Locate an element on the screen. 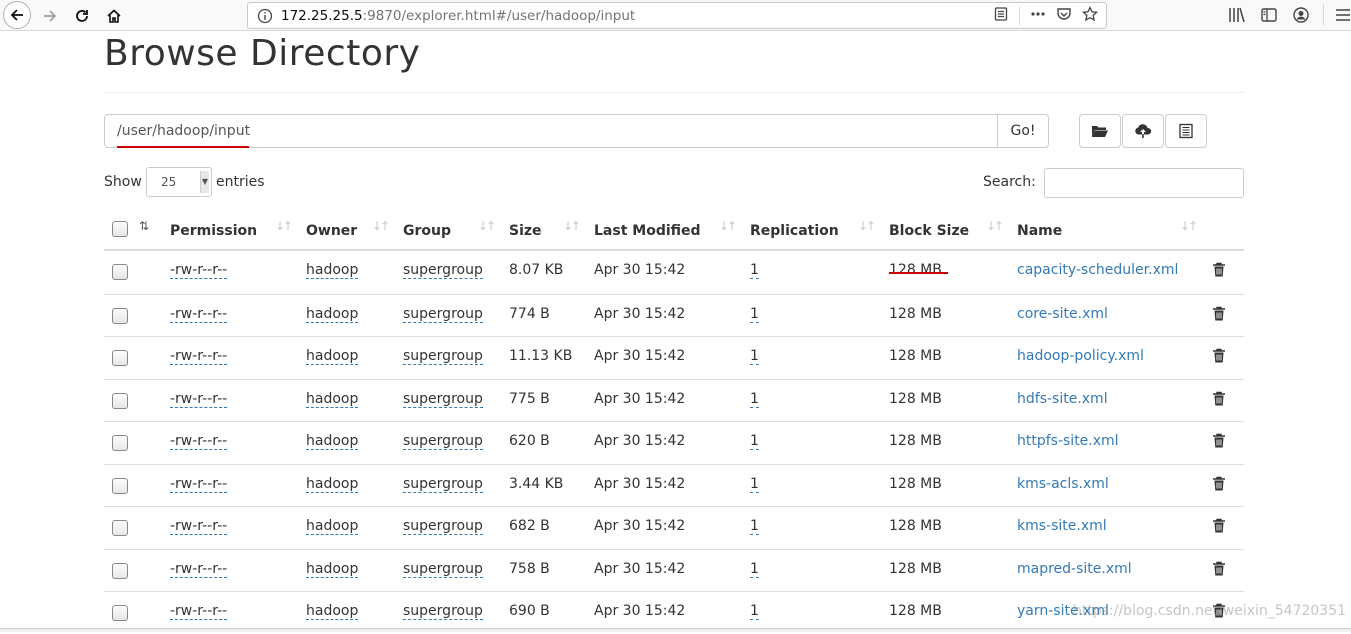 The image size is (1351, 634). file-name-link: kms-acls.xml is located at coordinates (1063, 484).